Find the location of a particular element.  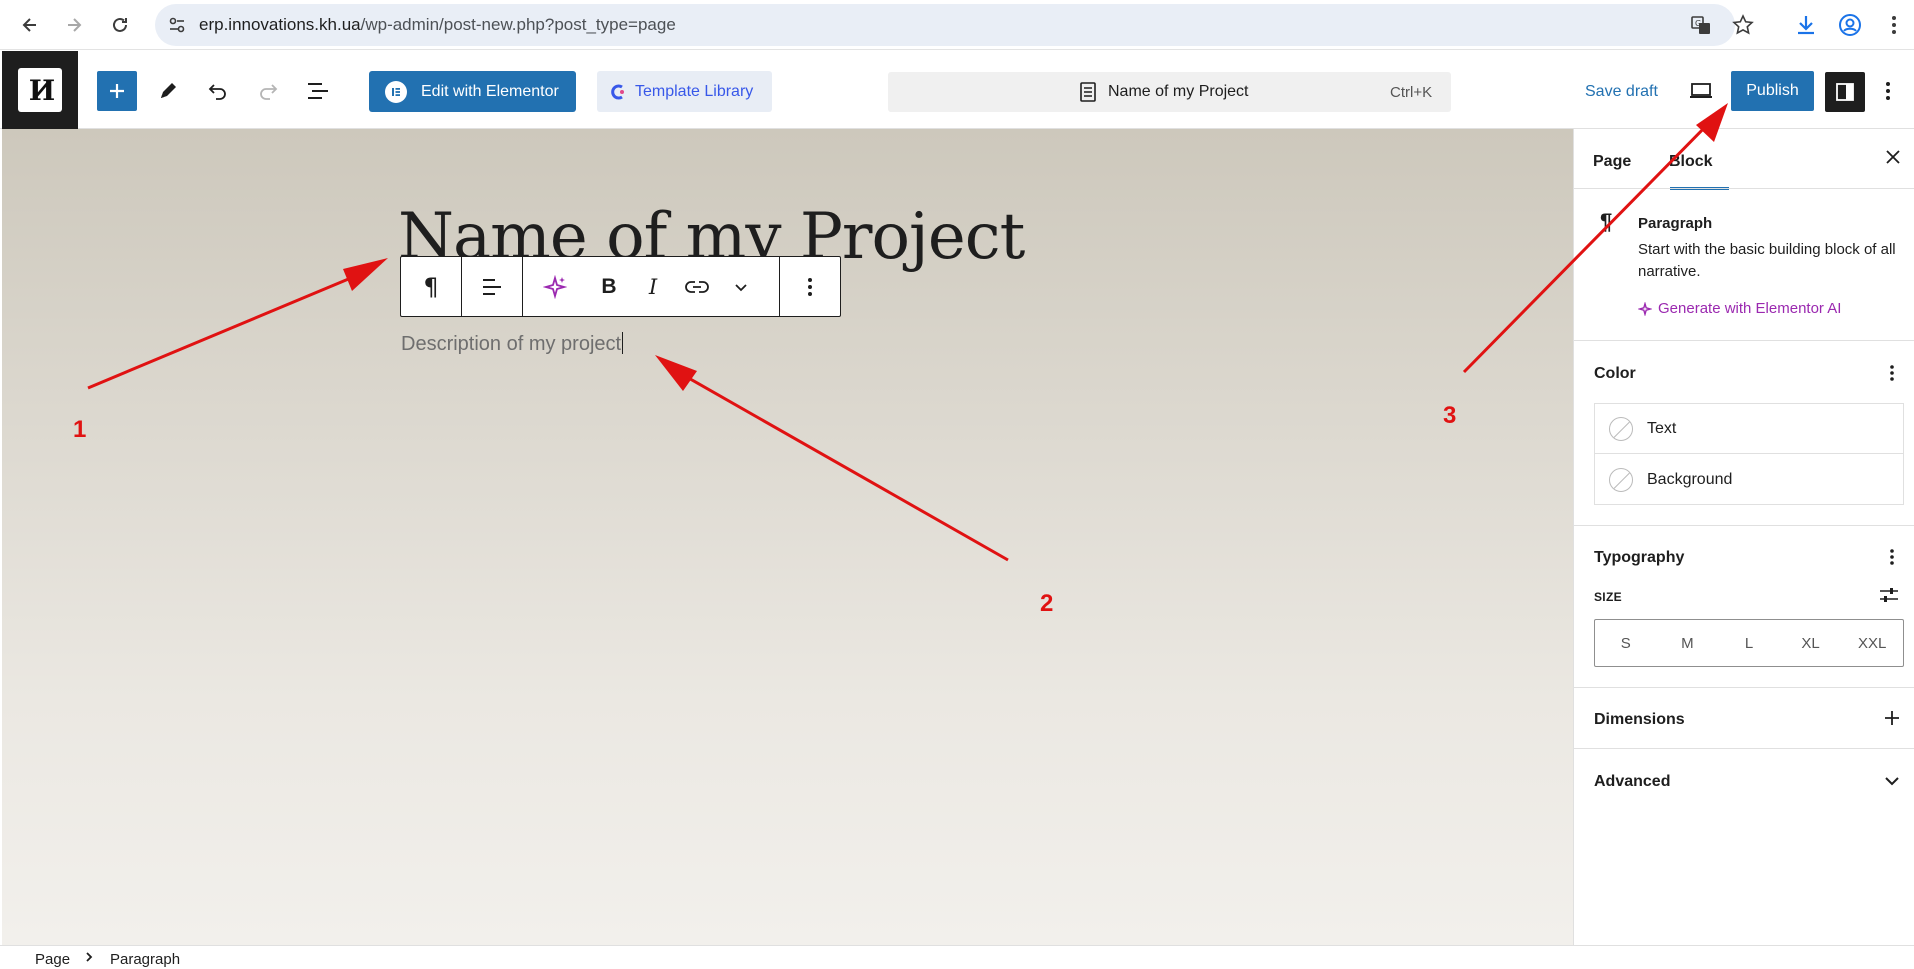

document-overview-button is located at coordinates (318, 91).